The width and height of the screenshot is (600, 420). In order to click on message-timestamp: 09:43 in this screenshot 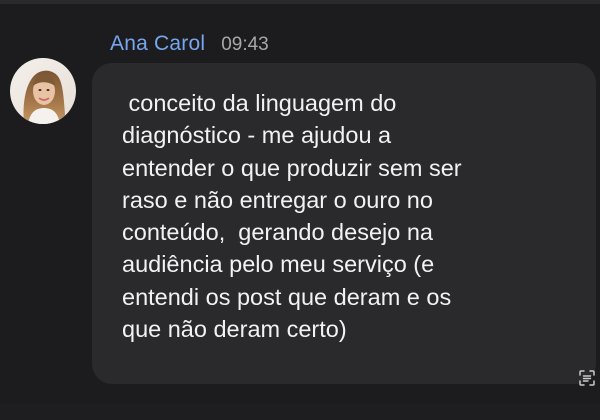, I will do `click(245, 44)`.